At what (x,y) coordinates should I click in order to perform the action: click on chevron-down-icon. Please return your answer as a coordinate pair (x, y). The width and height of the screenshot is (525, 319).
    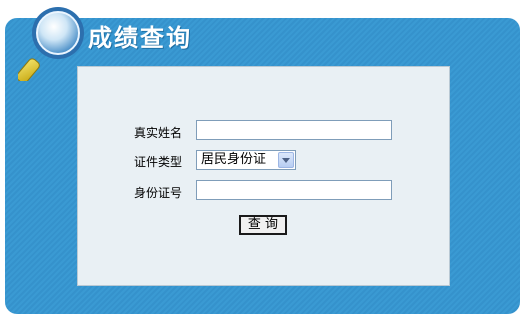
    Looking at the image, I should click on (286, 160).